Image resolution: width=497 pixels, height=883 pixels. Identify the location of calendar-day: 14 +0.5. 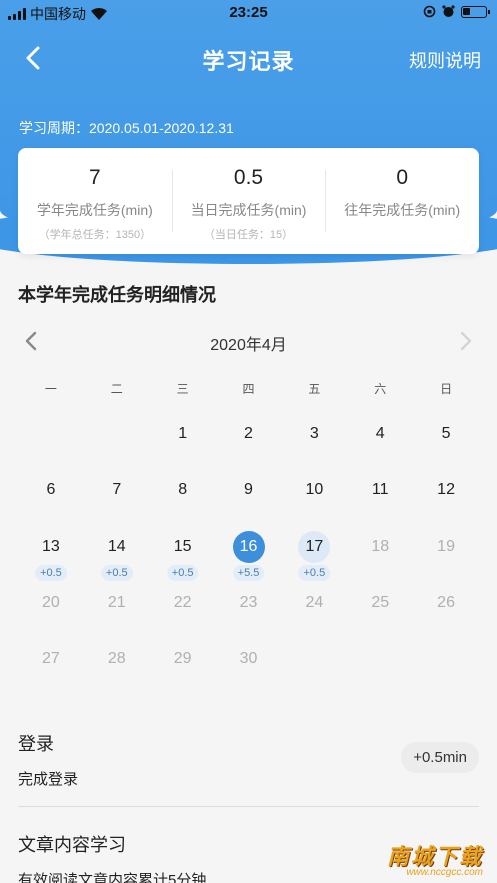
(117, 553).